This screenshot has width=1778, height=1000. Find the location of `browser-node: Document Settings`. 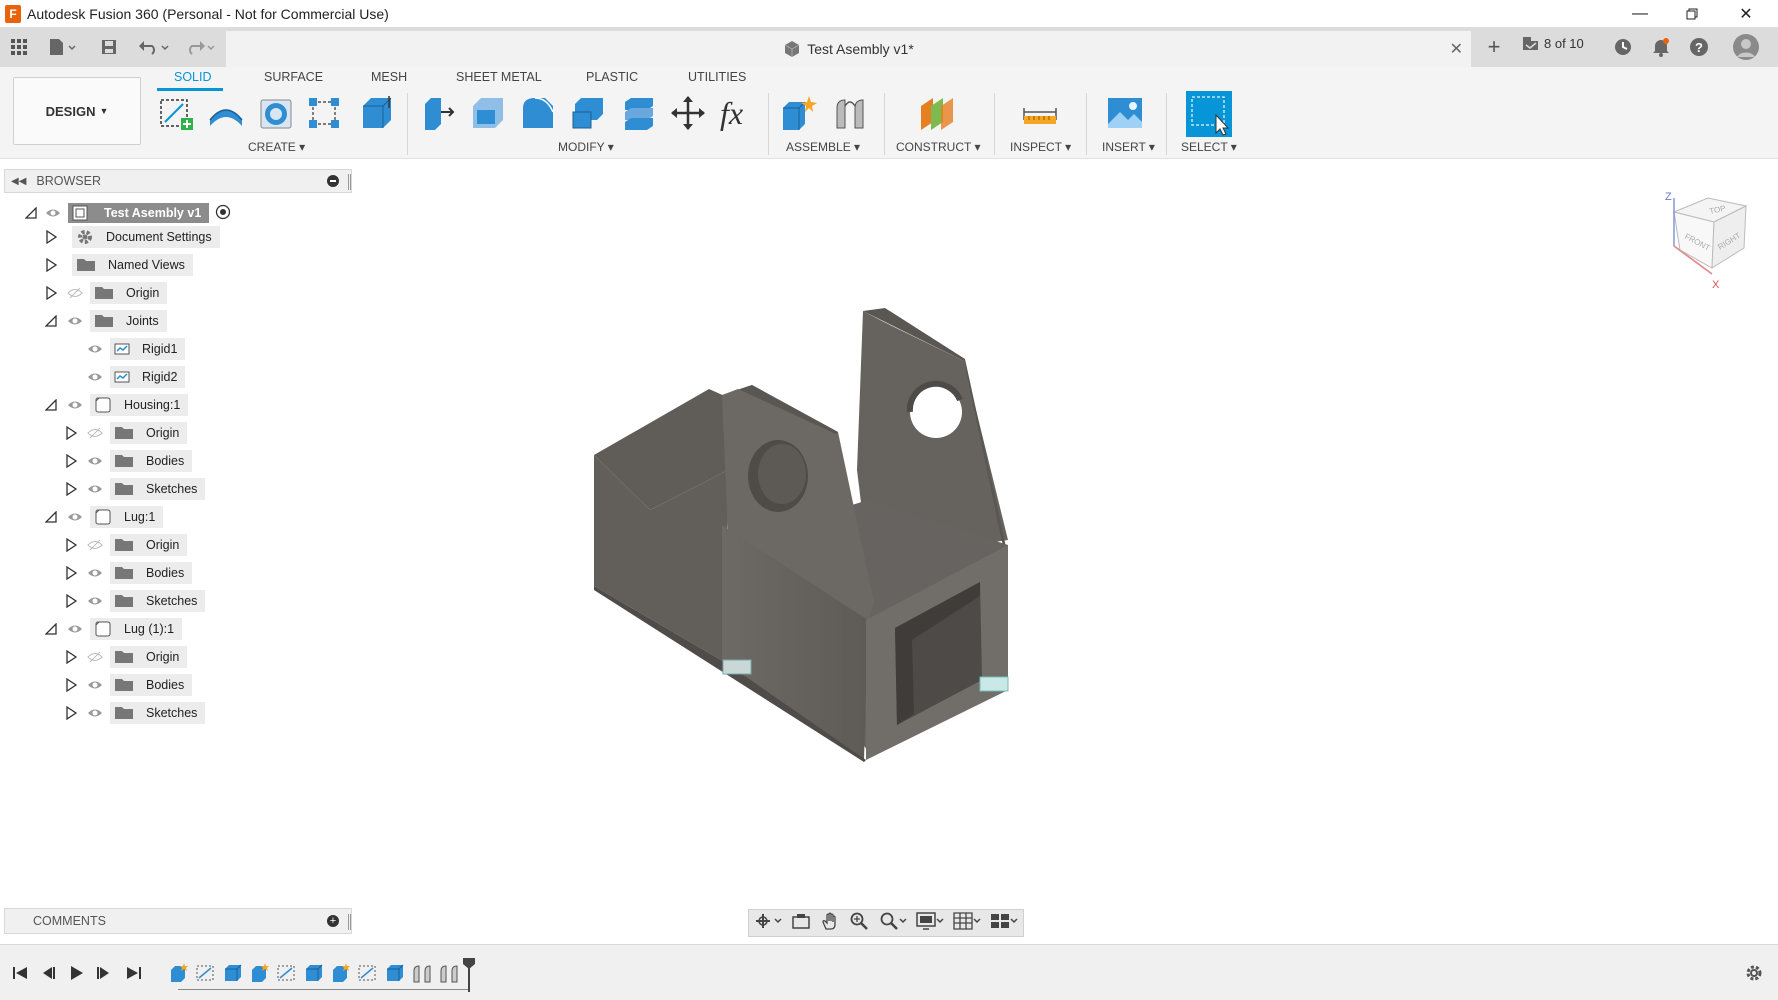

browser-node: Document Settings is located at coordinates (132, 237).